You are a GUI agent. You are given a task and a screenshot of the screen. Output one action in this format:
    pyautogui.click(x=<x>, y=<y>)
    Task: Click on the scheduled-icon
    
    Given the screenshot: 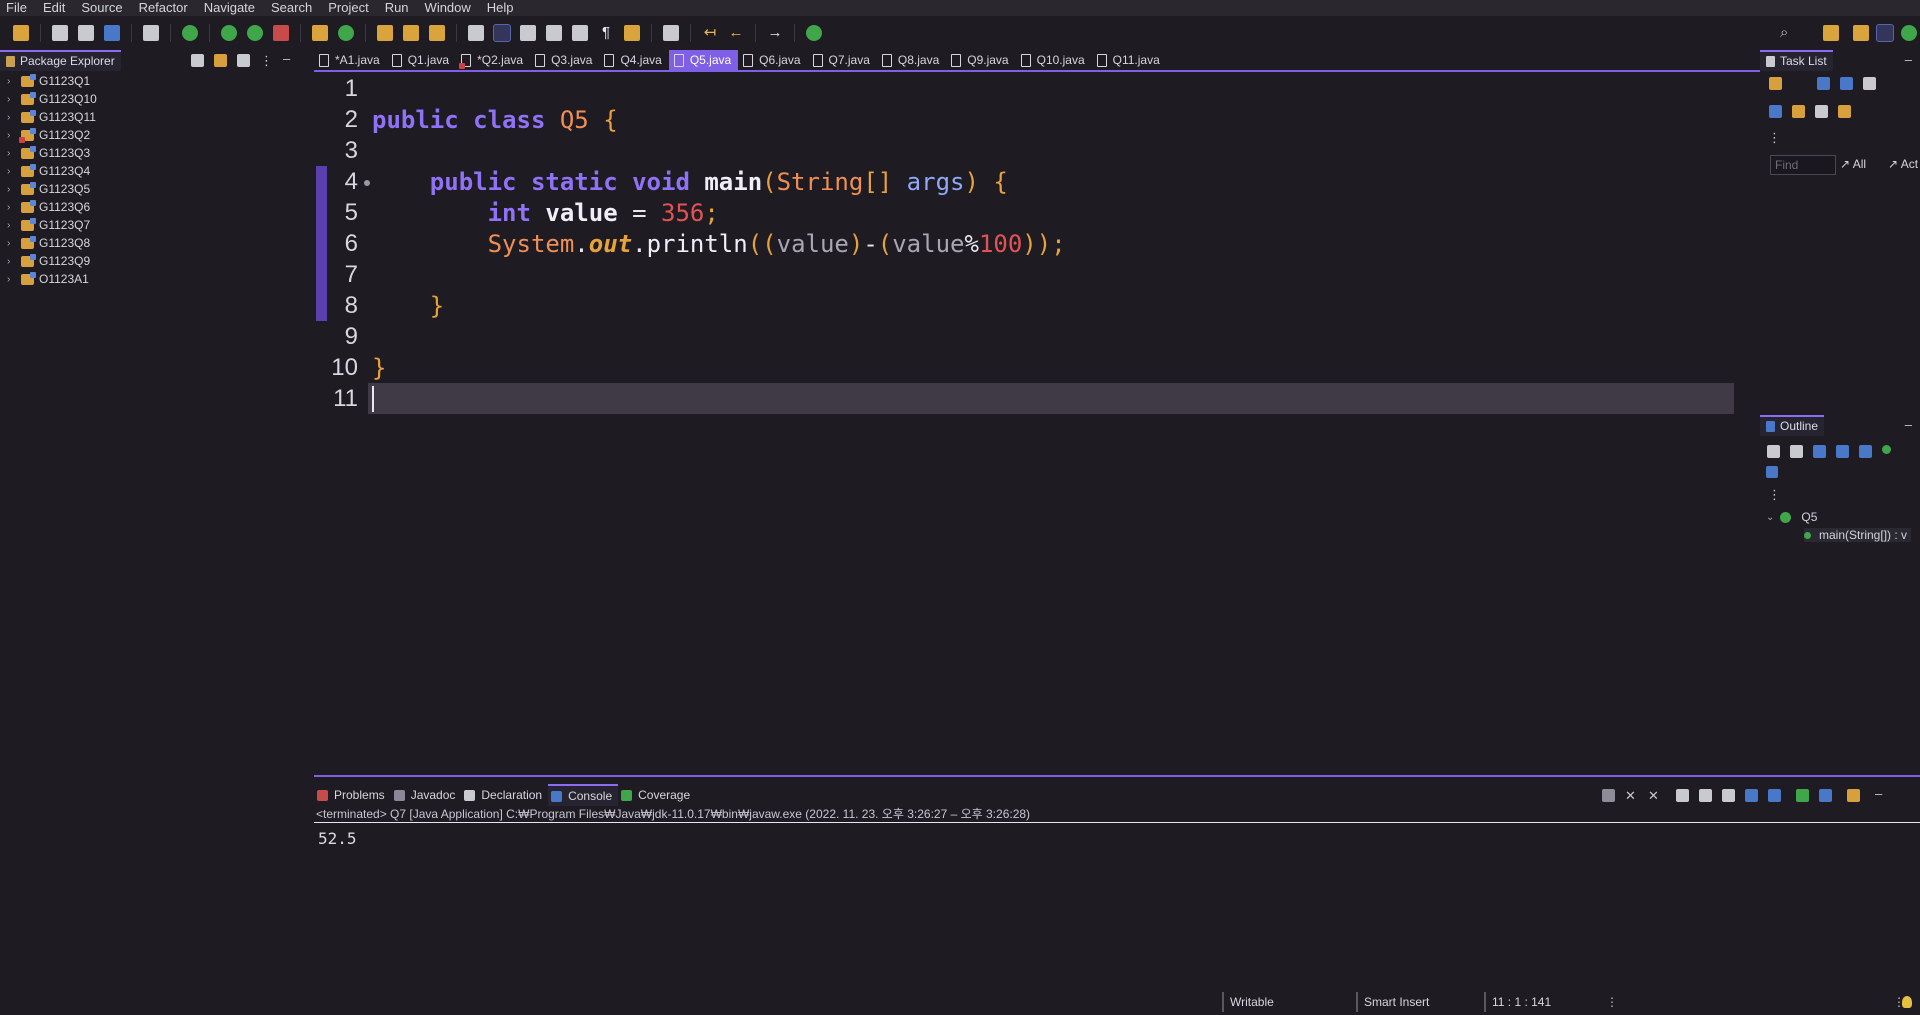 What is the action you would take?
    pyautogui.click(x=1846, y=83)
    